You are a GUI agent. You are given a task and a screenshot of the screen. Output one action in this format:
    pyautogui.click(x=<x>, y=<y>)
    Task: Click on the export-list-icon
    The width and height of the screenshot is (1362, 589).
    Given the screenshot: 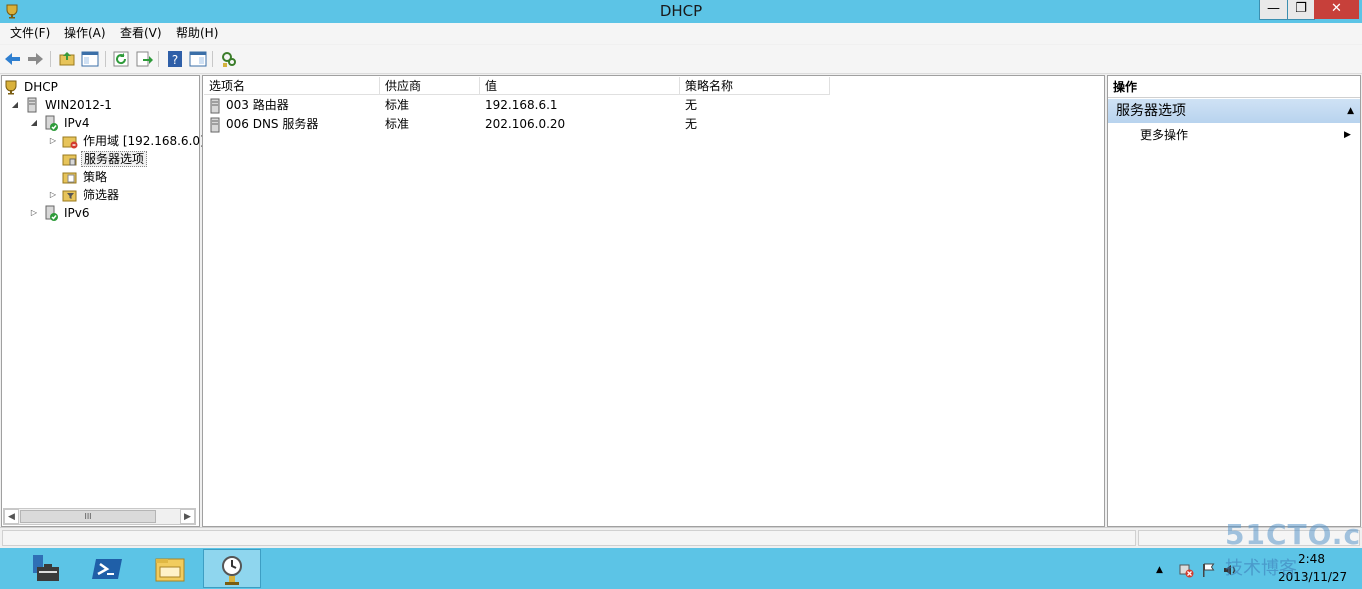 What is the action you would take?
    pyautogui.click(x=144, y=59)
    